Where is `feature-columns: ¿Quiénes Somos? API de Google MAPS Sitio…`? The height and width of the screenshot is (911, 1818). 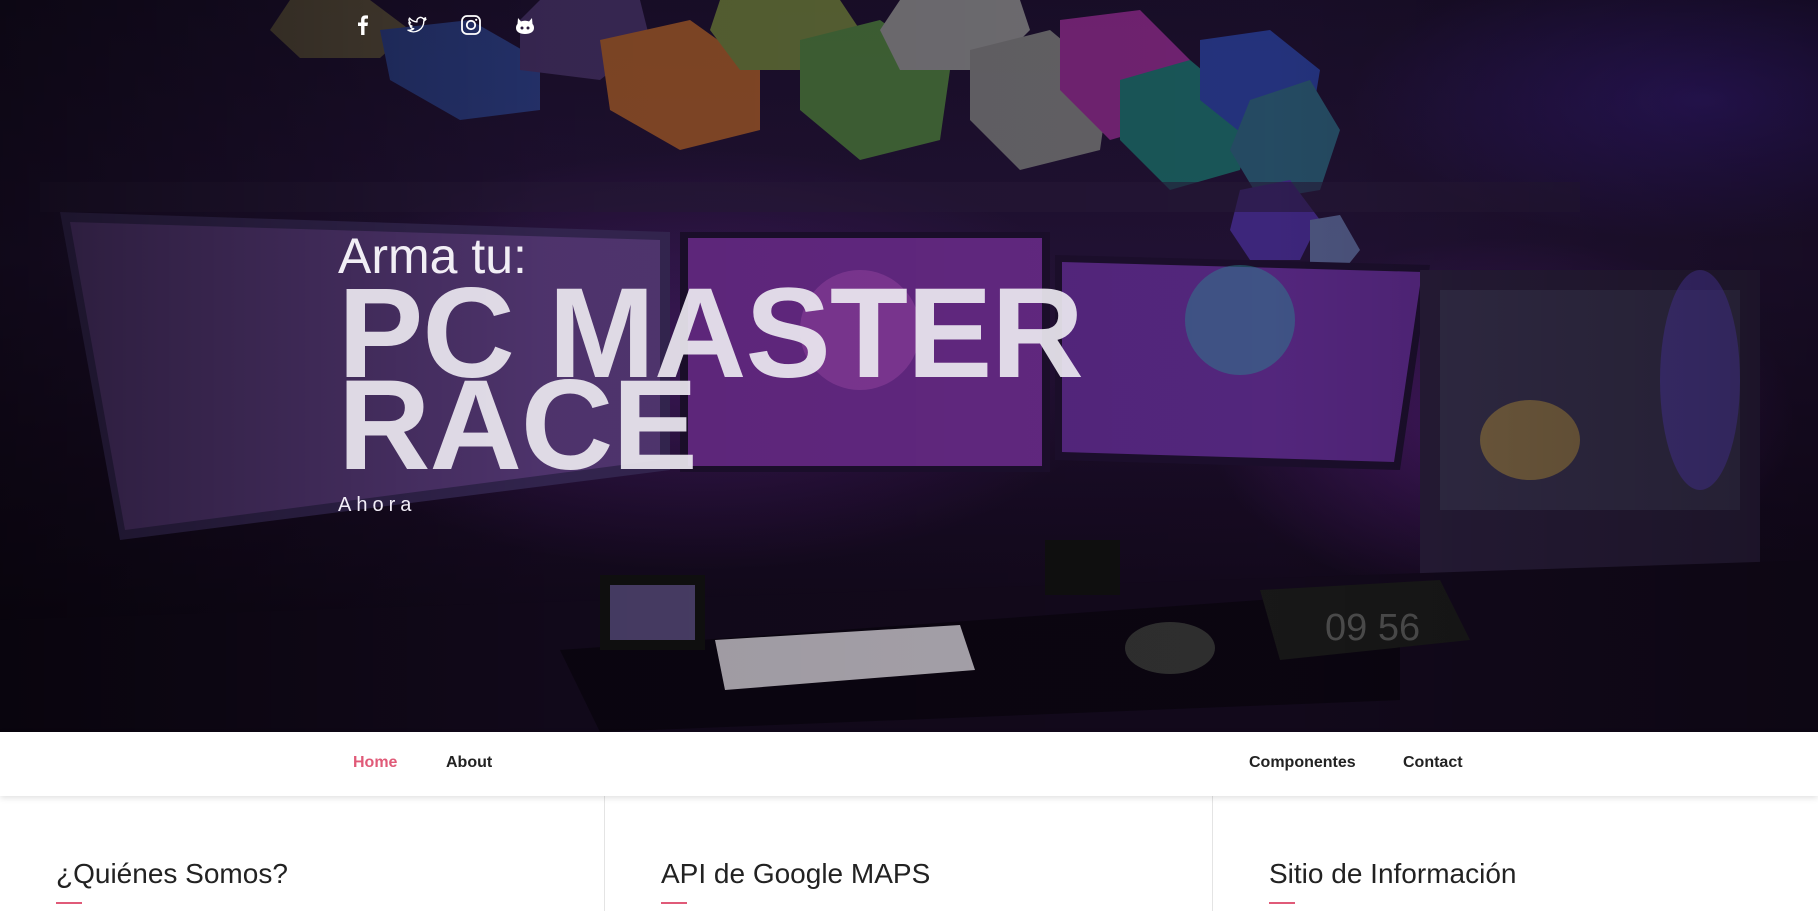
feature-columns: ¿Quiénes Somos? API de Google MAPS Sitio… is located at coordinates (909, 853).